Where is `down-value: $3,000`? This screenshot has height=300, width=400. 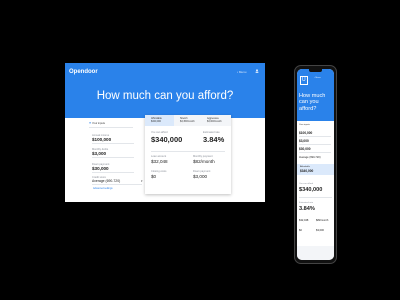
down-value: $3,000 is located at coordinates (200, 176).